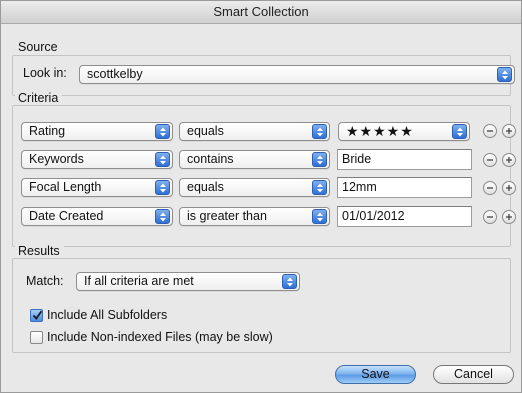 The width and height of the screenshot is (522, 393). I want to click on criteria-field-popup: Keywords, so click(97, 159).